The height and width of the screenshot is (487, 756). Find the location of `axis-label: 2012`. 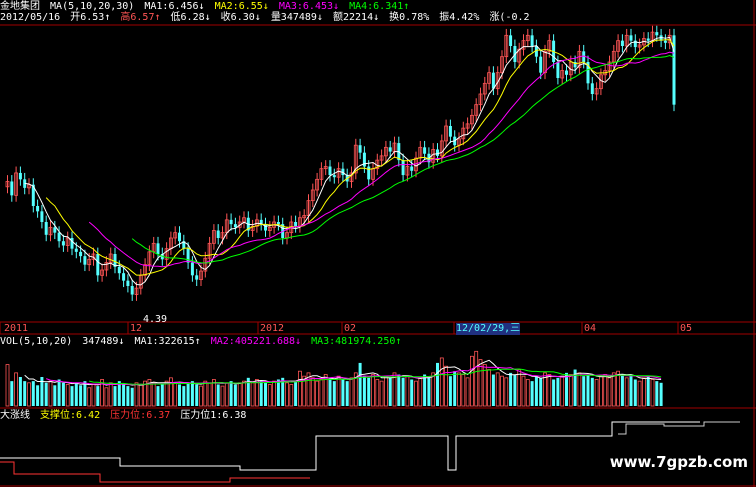

axis-label: 2012 is located at coordinates (272, 328).